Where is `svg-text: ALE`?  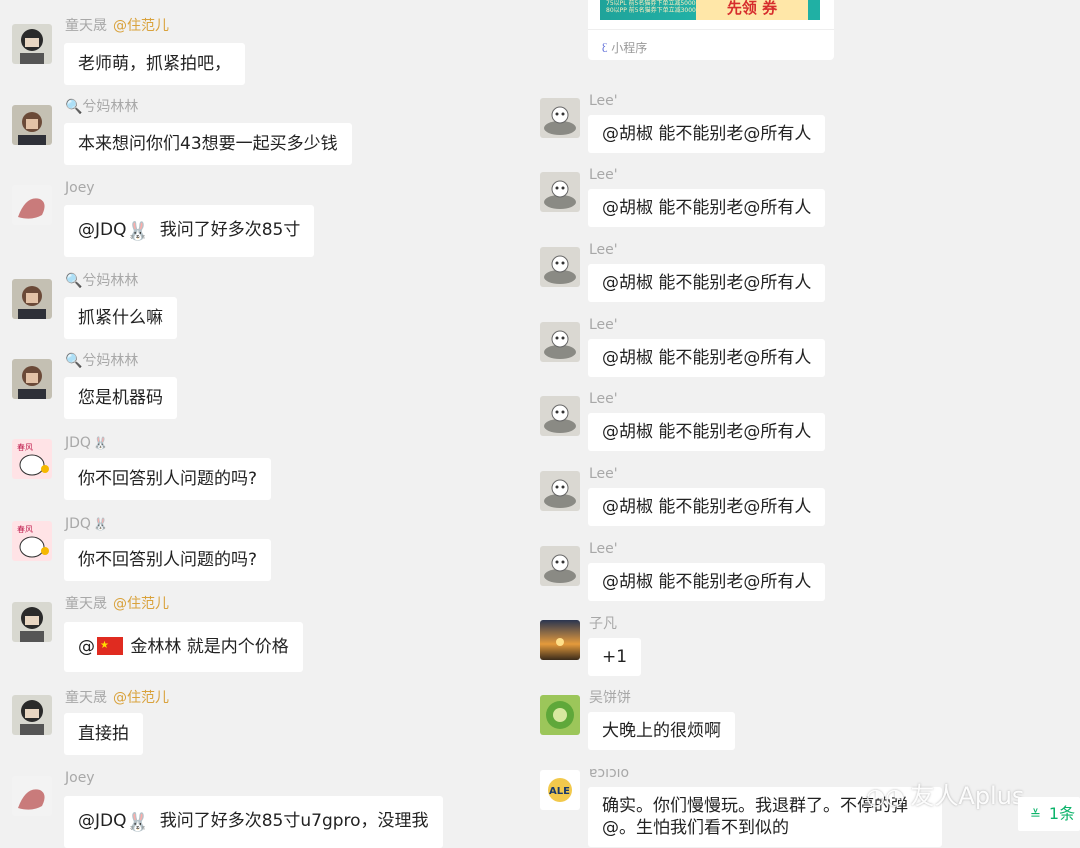
svg-text: ALE is located at coordinates (559, 791).